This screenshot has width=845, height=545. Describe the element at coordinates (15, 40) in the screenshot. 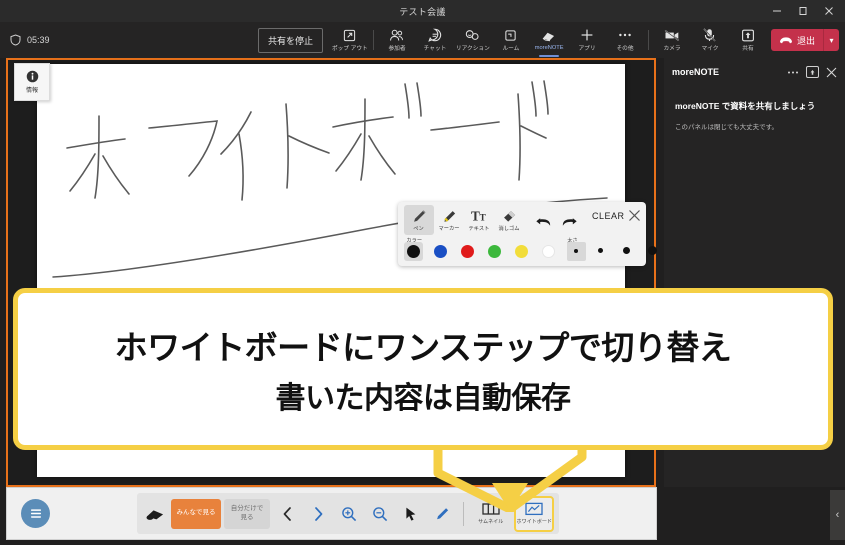

I see `shield-icon` at that location.